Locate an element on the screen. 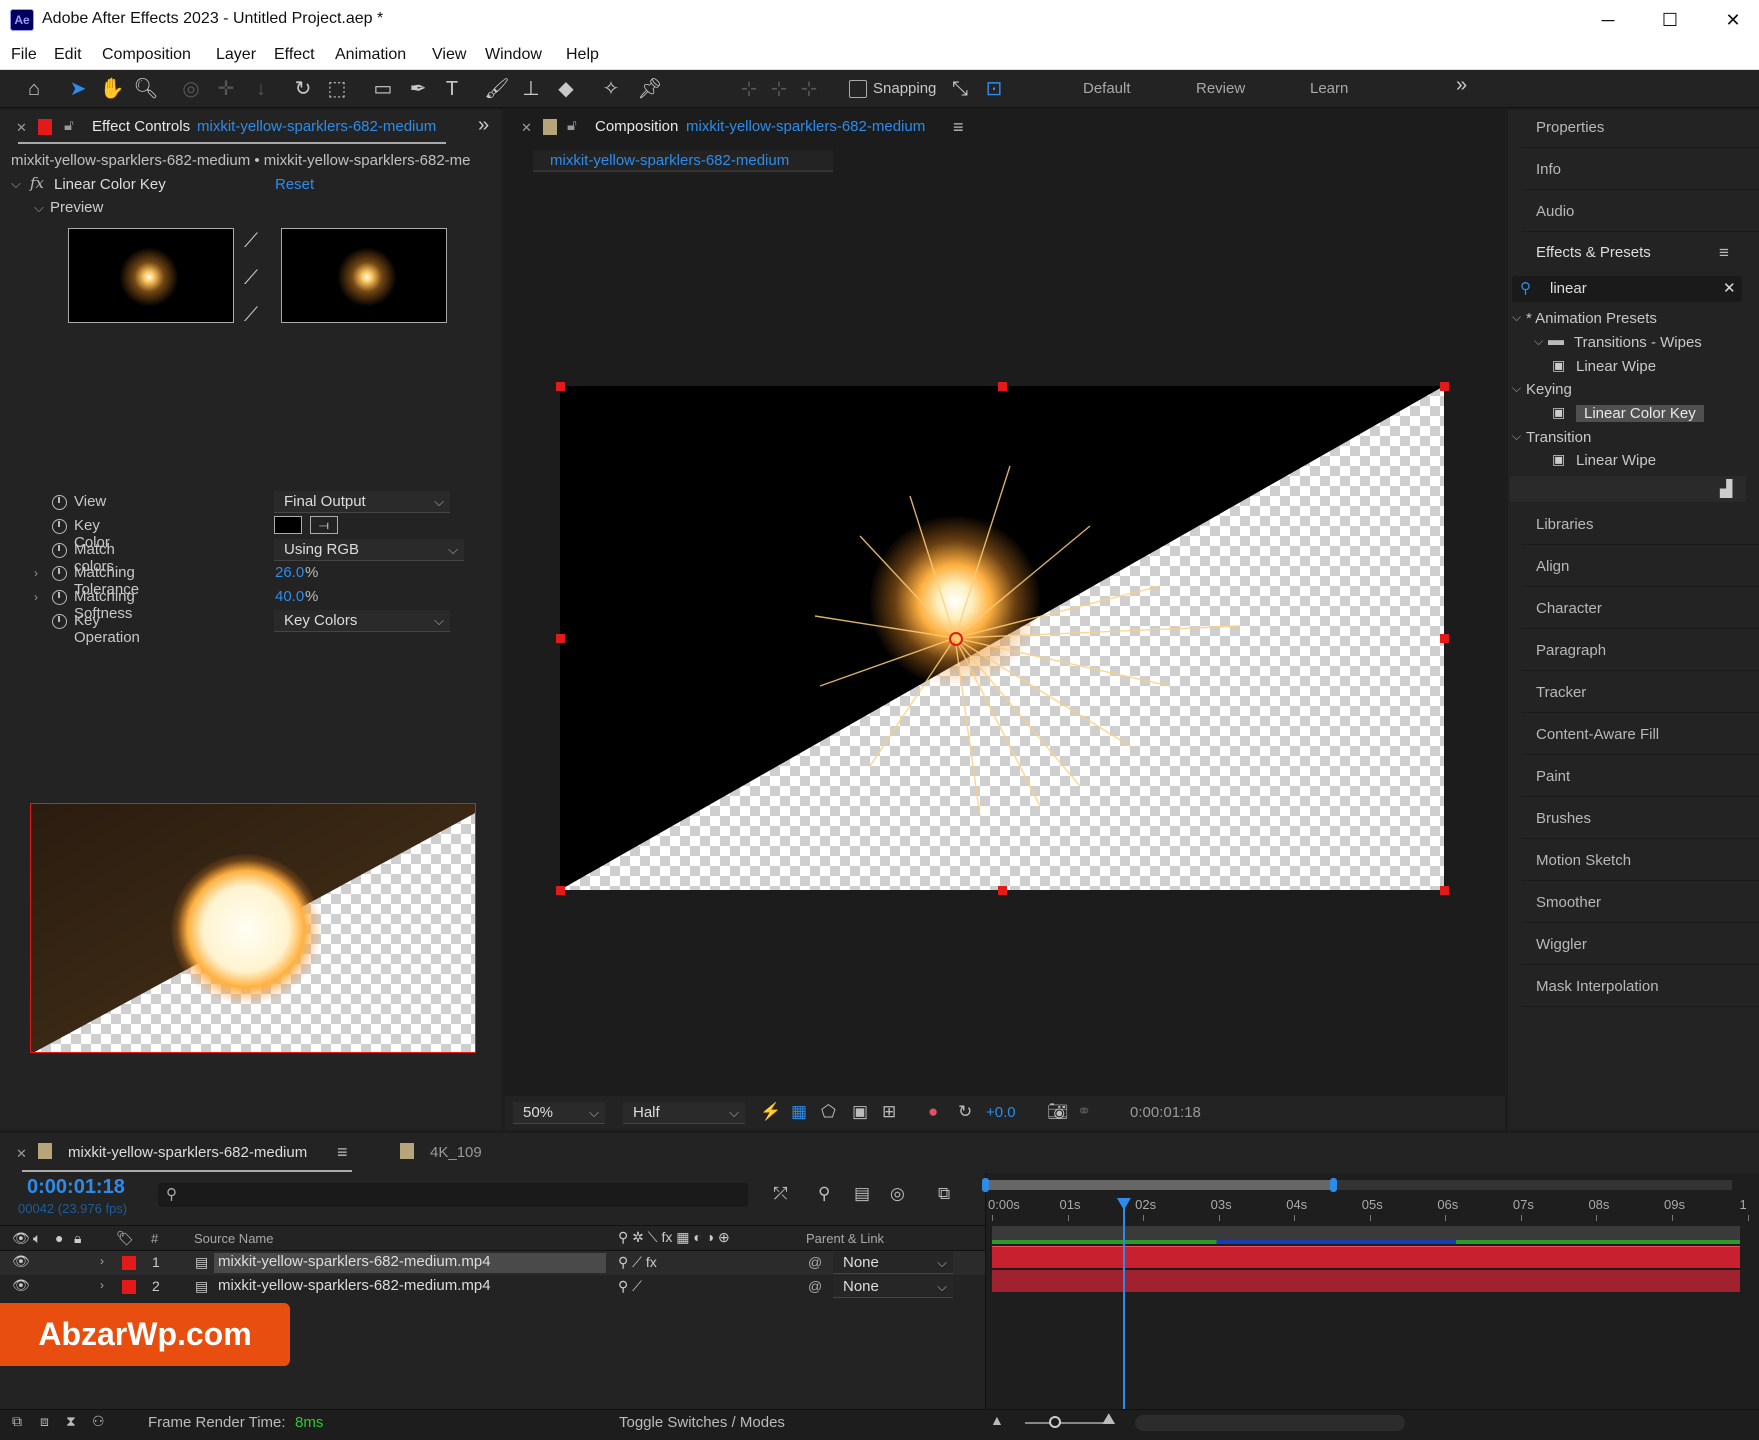  toggle-switches-modes: Toggle Switches / Modes is located at coordinates (702, 1422).